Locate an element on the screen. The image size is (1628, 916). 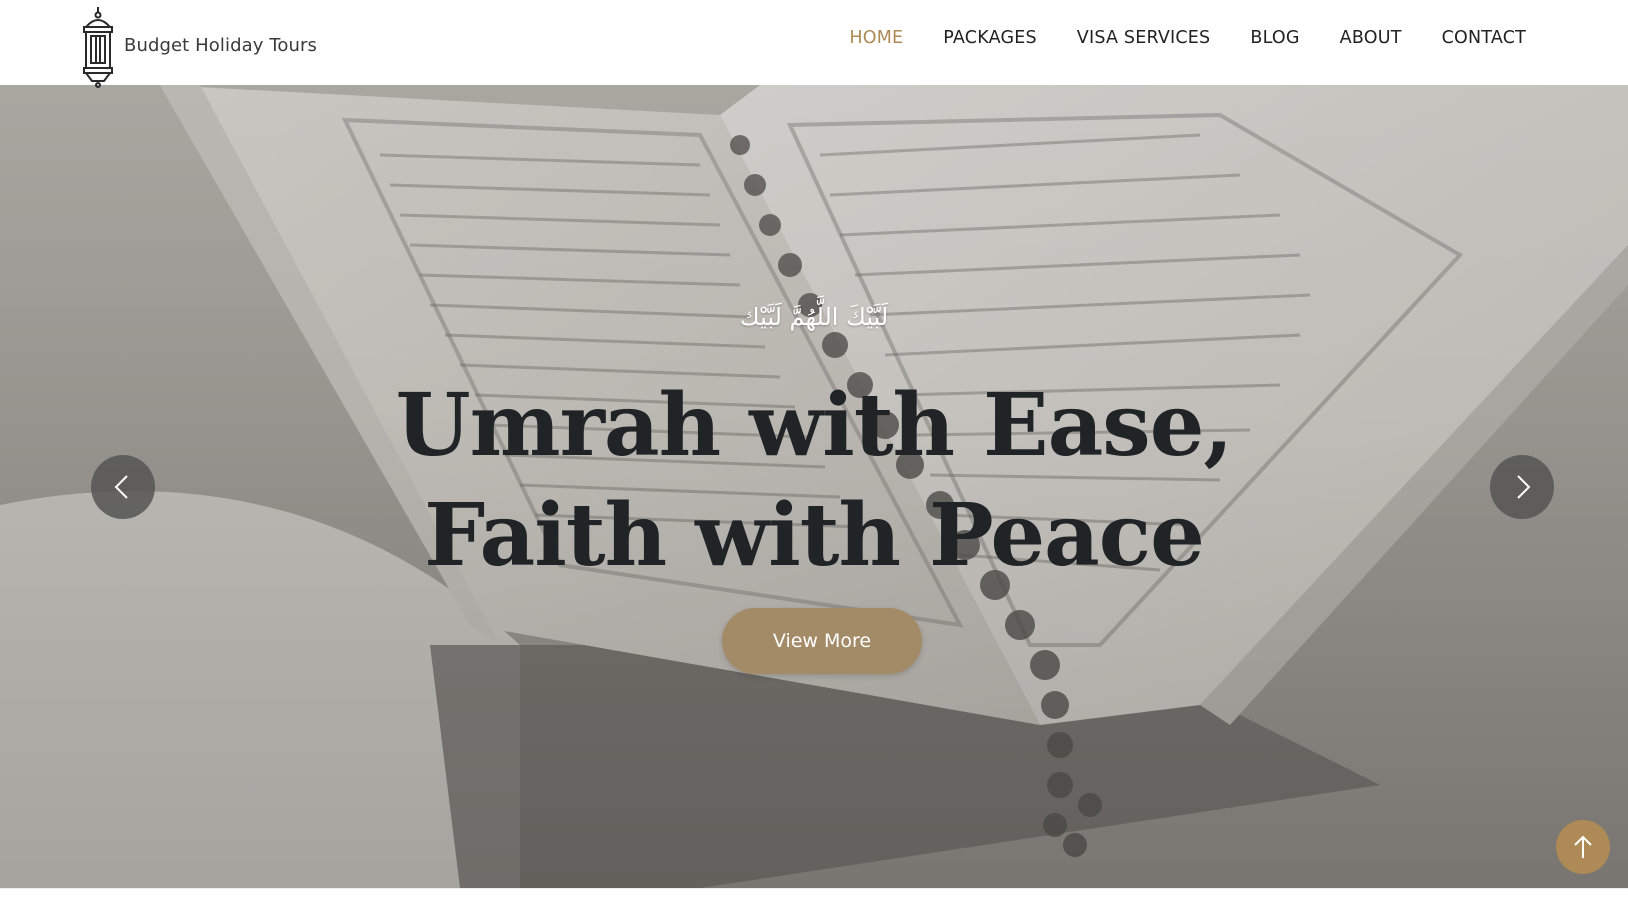
nav-item-about: ABOUT is located at coordinates (1371, 38).